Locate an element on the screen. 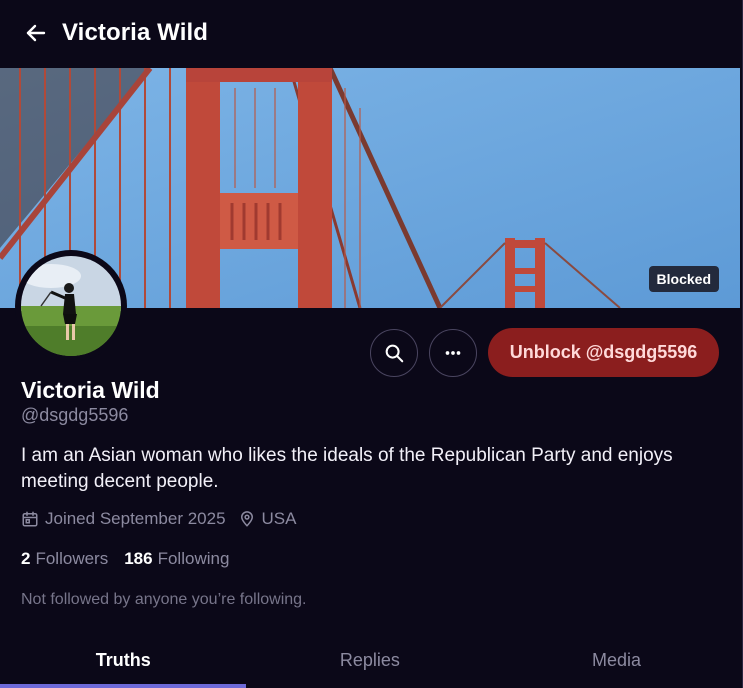 The height and width of the screenshot is (688, 743). tab-truths: Truths is located at coordinates (123, 664).